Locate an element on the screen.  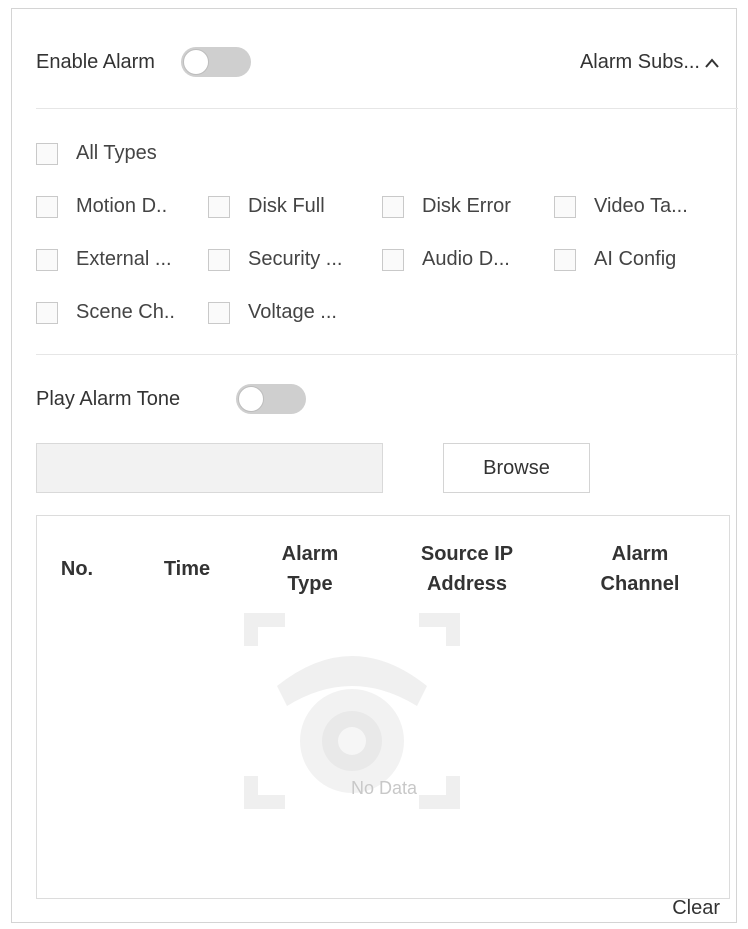
checkbox-label: Motion D.. is located at coordinates (122, 206).